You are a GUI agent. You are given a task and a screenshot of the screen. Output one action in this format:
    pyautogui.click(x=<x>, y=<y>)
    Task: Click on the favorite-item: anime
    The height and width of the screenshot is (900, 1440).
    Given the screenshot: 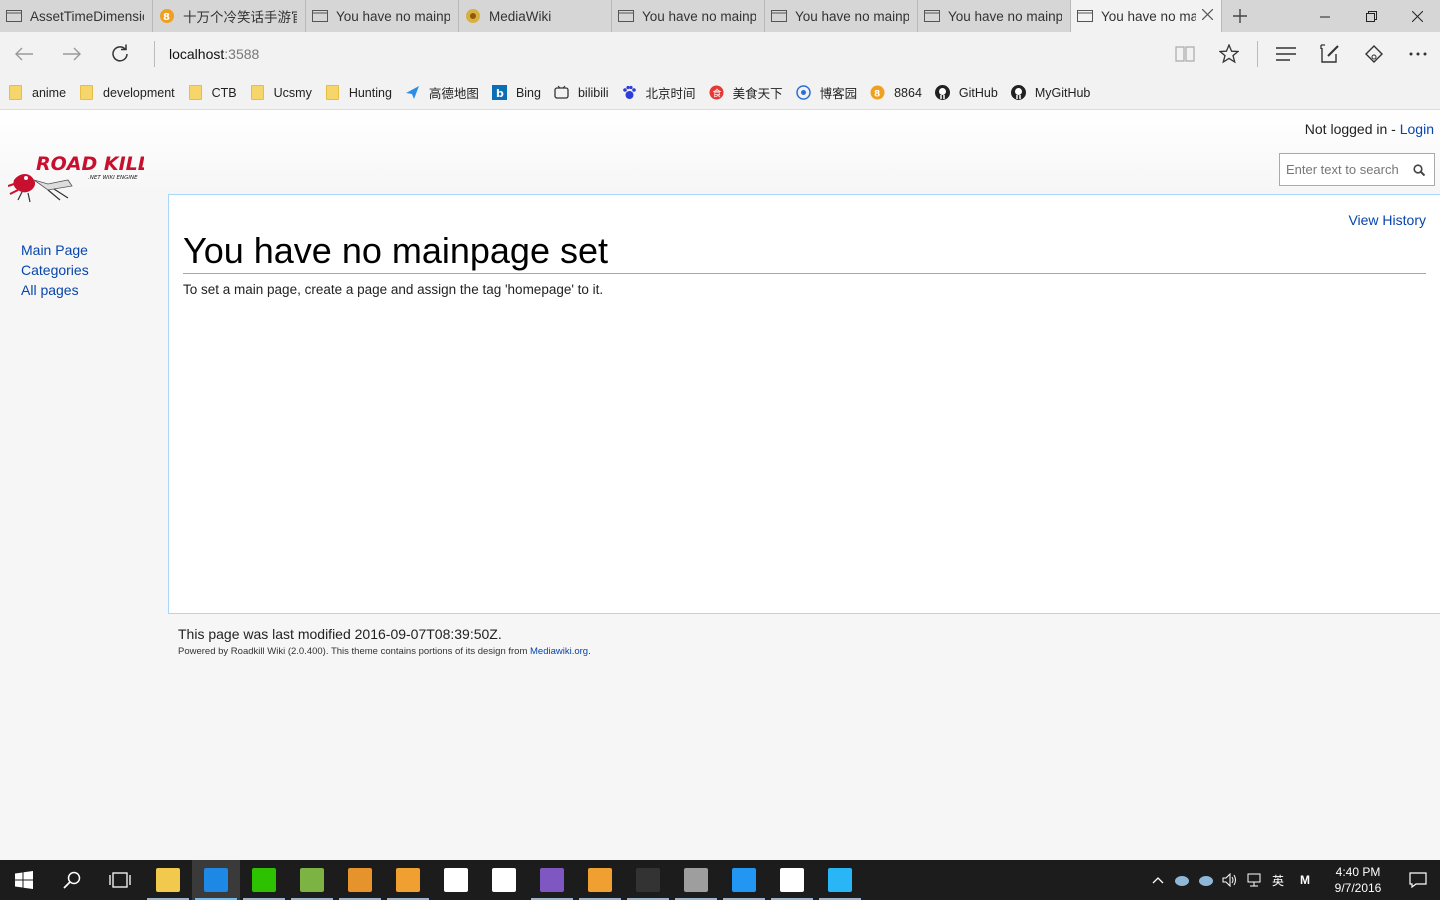 What is the action you would take?
    pyautogui.click(x=37, y=93)
    